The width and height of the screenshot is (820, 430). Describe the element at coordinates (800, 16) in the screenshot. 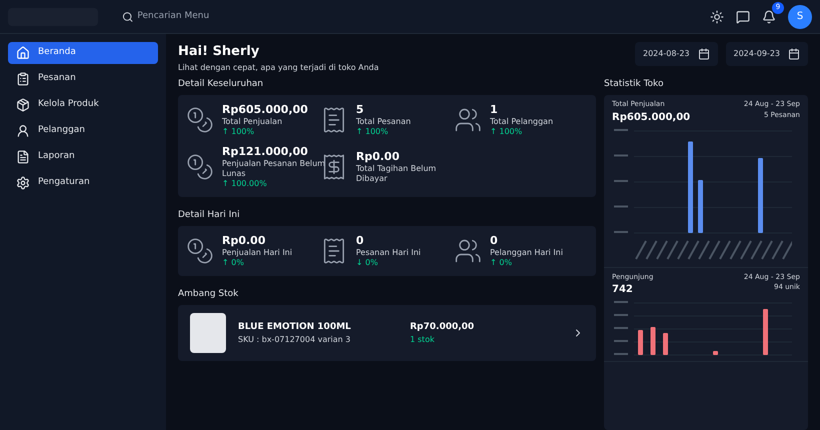

I see `user-avatar: S` at that location.